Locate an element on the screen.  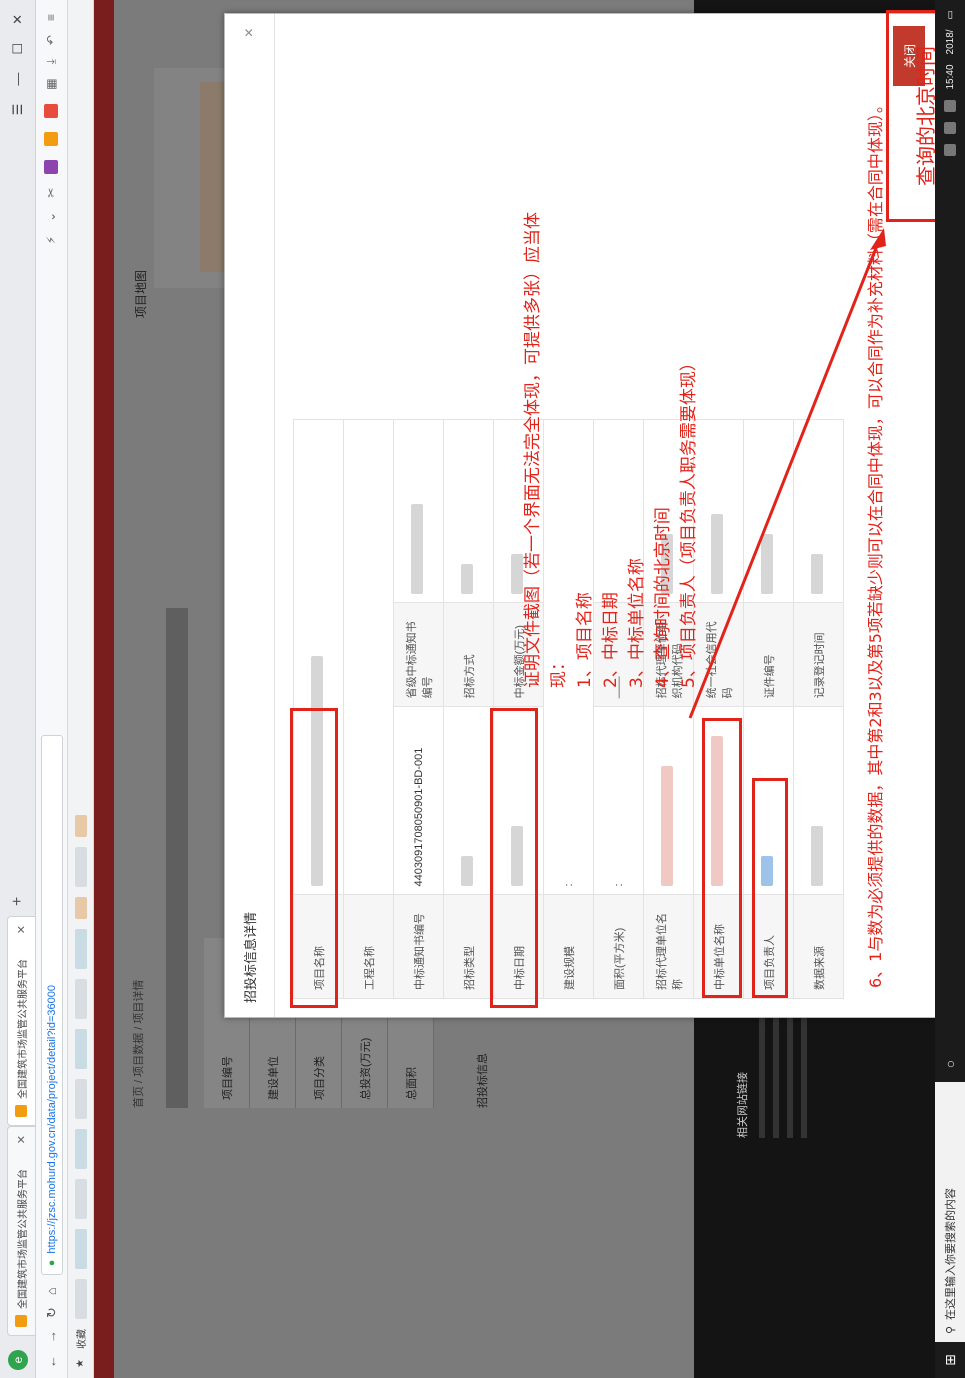
star-icon: ★ is located at coordinates (80, 1363).